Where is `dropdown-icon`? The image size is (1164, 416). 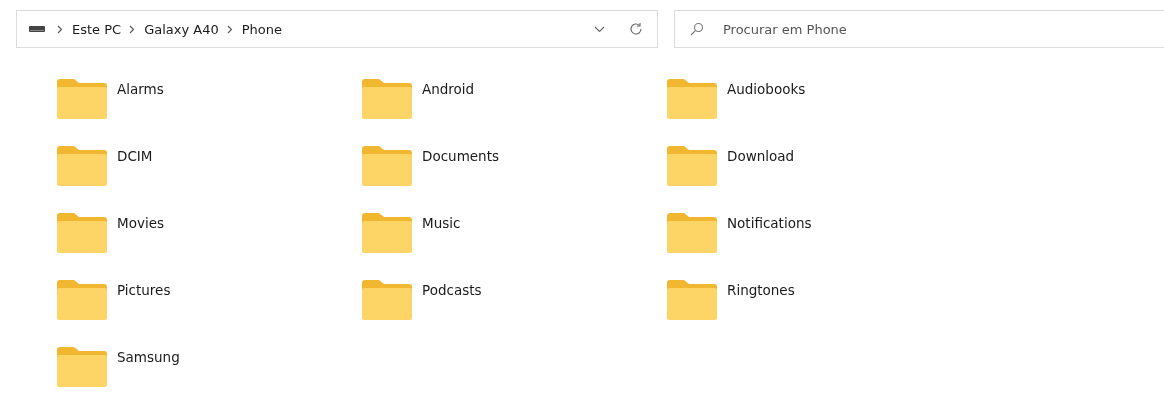 dropdown-icon is located at coordinates (599, 29).